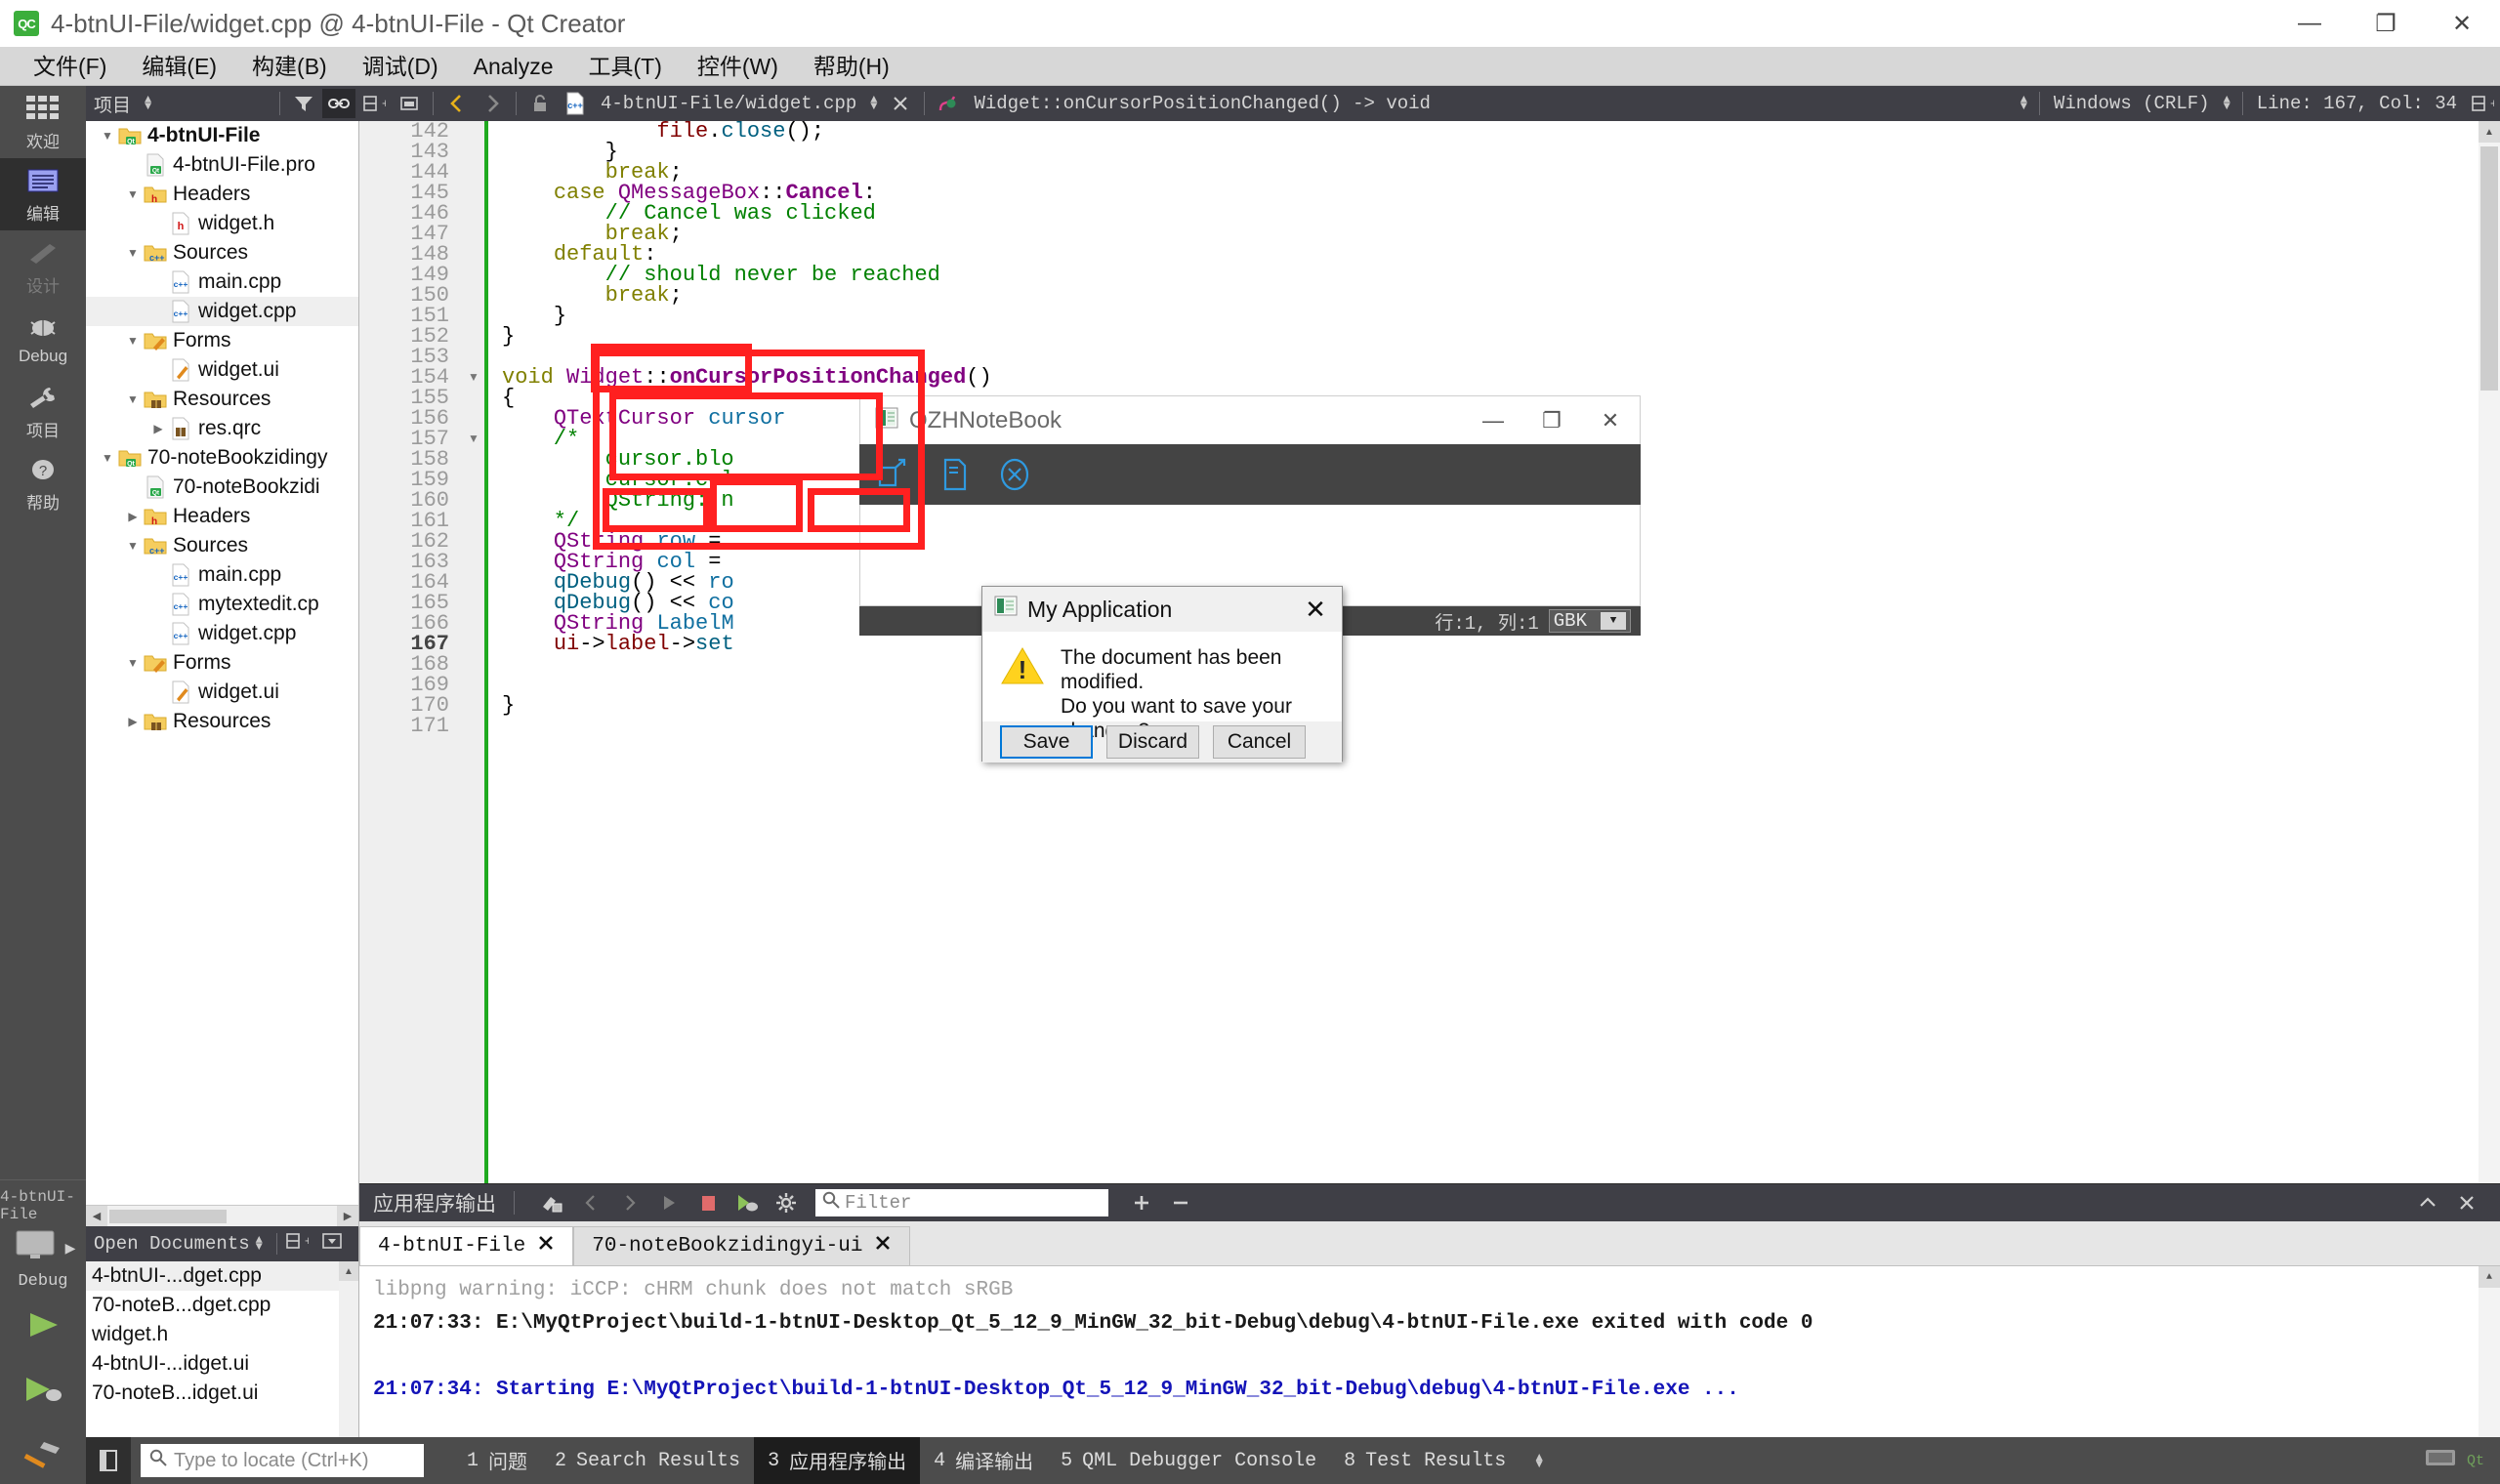 This screenshot has width=2500, height=1484. What do you see at coordinates (2489, 1277) in the screenshot?
I see `output-scroll-up-button: ▲` at bounding box center [2489, 1277].